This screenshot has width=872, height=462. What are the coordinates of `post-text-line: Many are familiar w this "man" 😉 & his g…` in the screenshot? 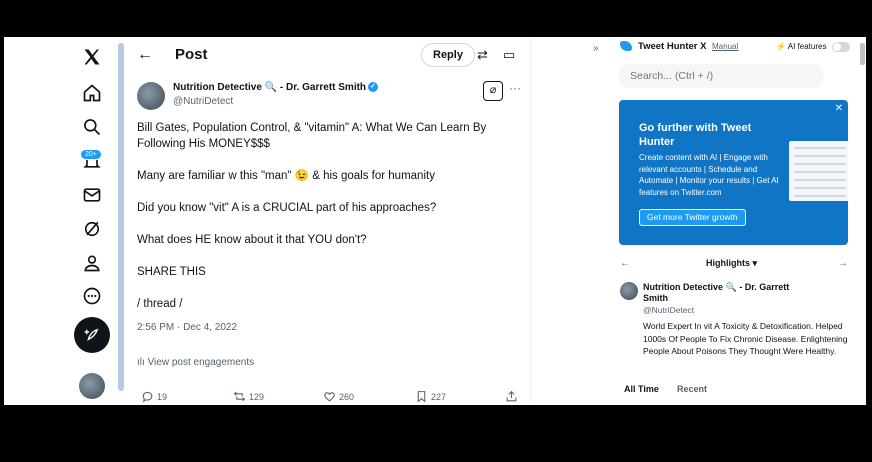 It's located at (286, 176).